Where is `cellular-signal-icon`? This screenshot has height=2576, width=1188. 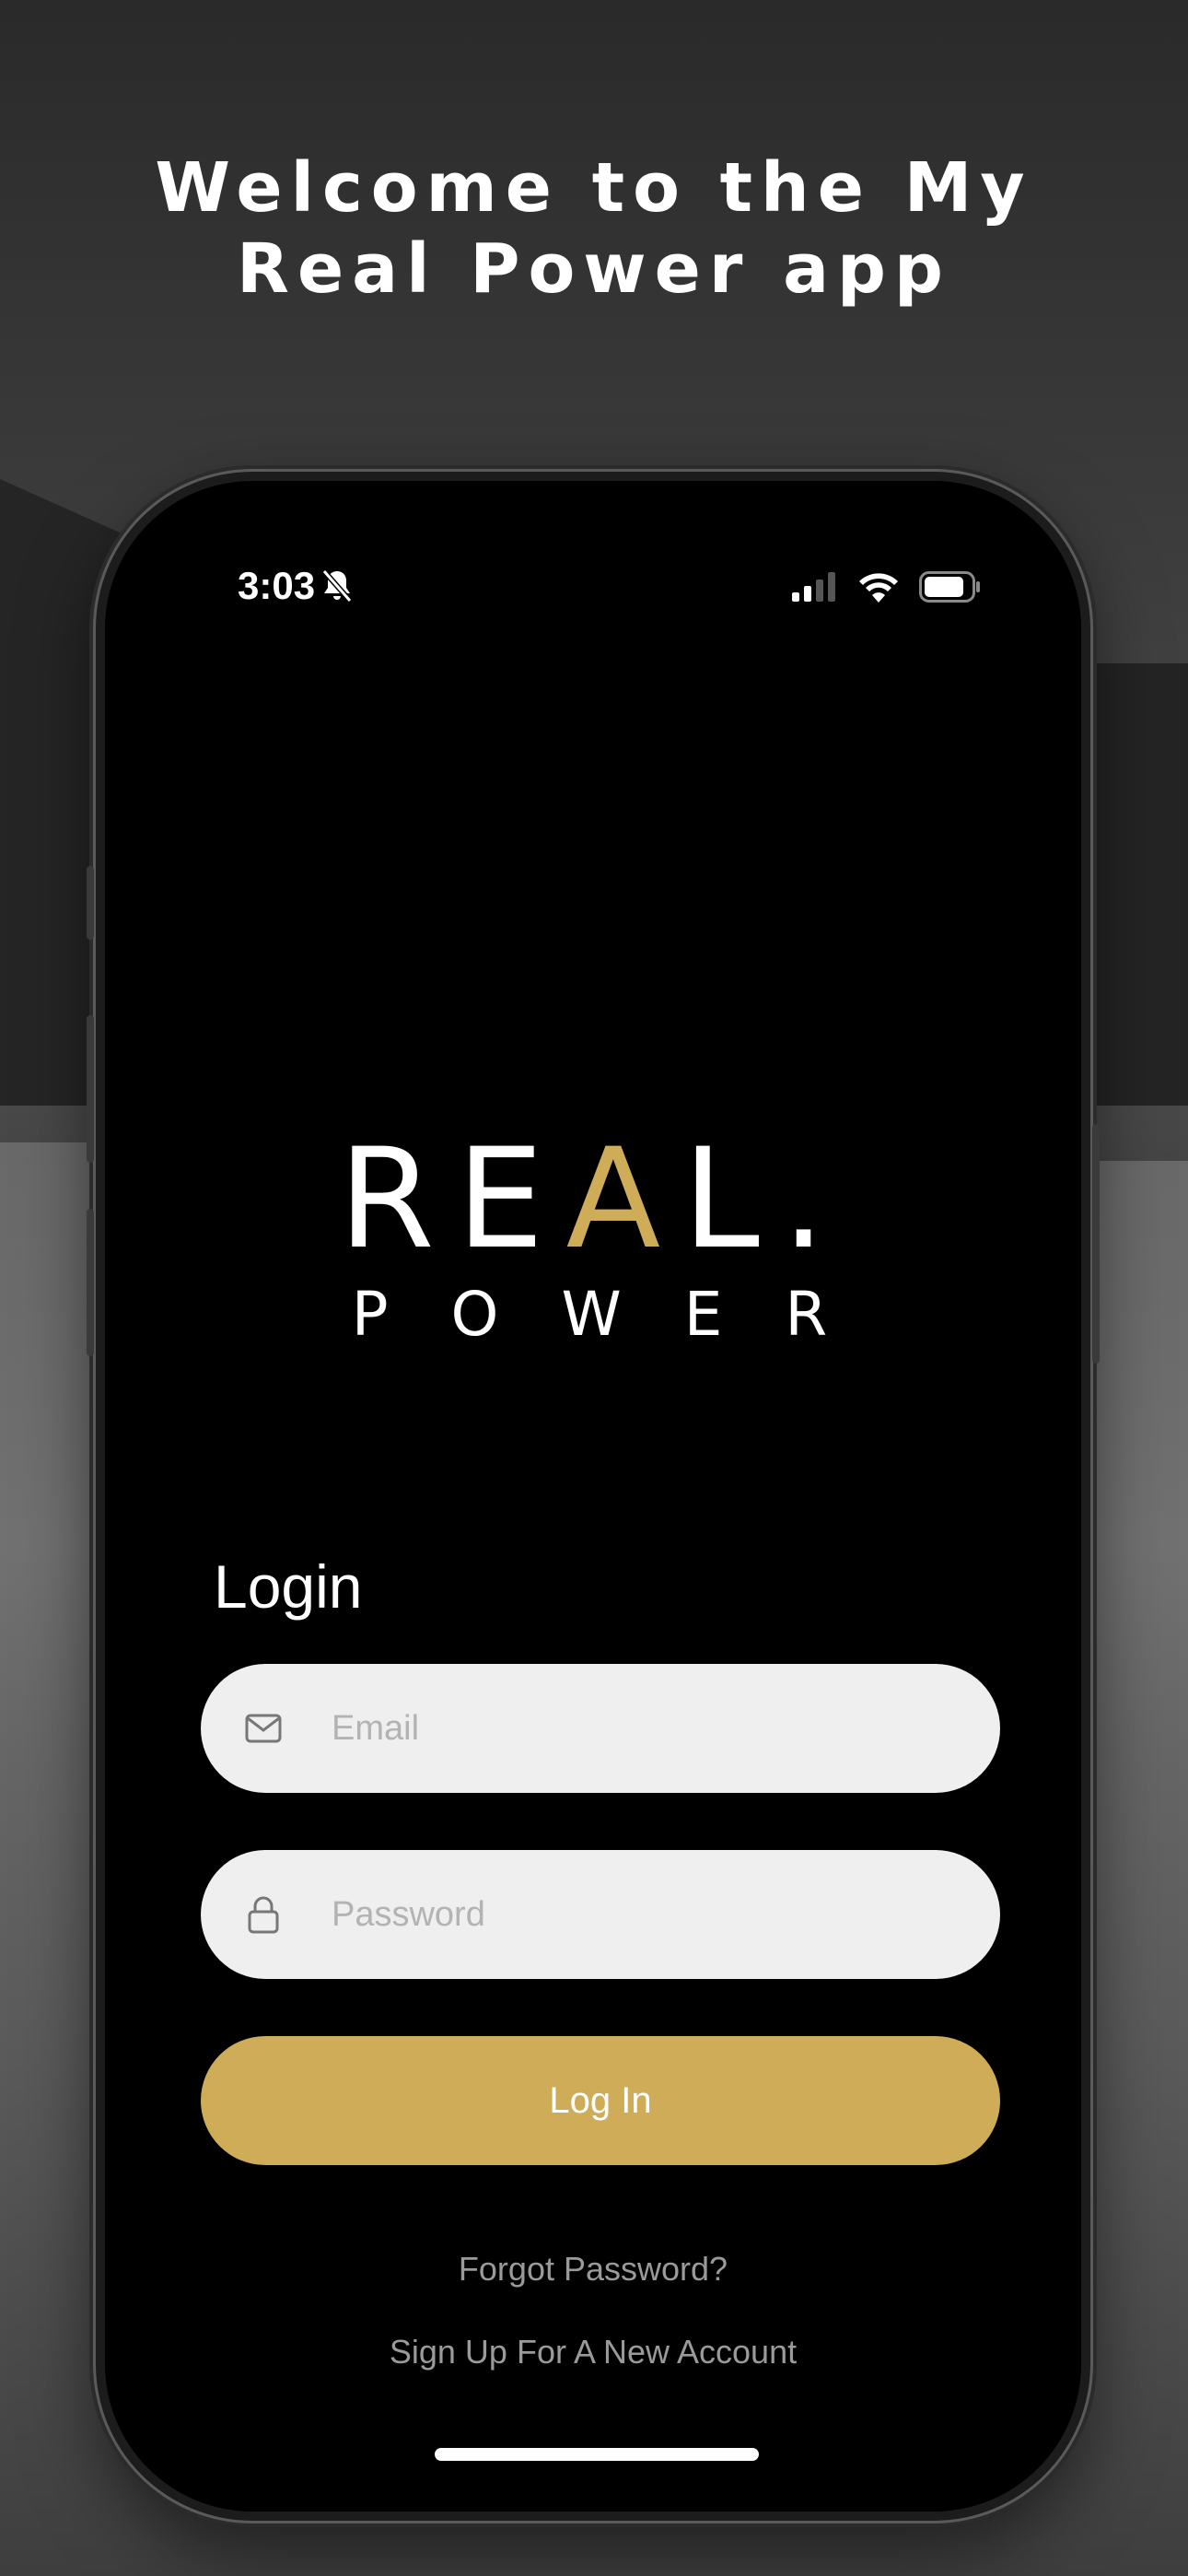 cellular-signal-icon is located at coordinates (813, 587).